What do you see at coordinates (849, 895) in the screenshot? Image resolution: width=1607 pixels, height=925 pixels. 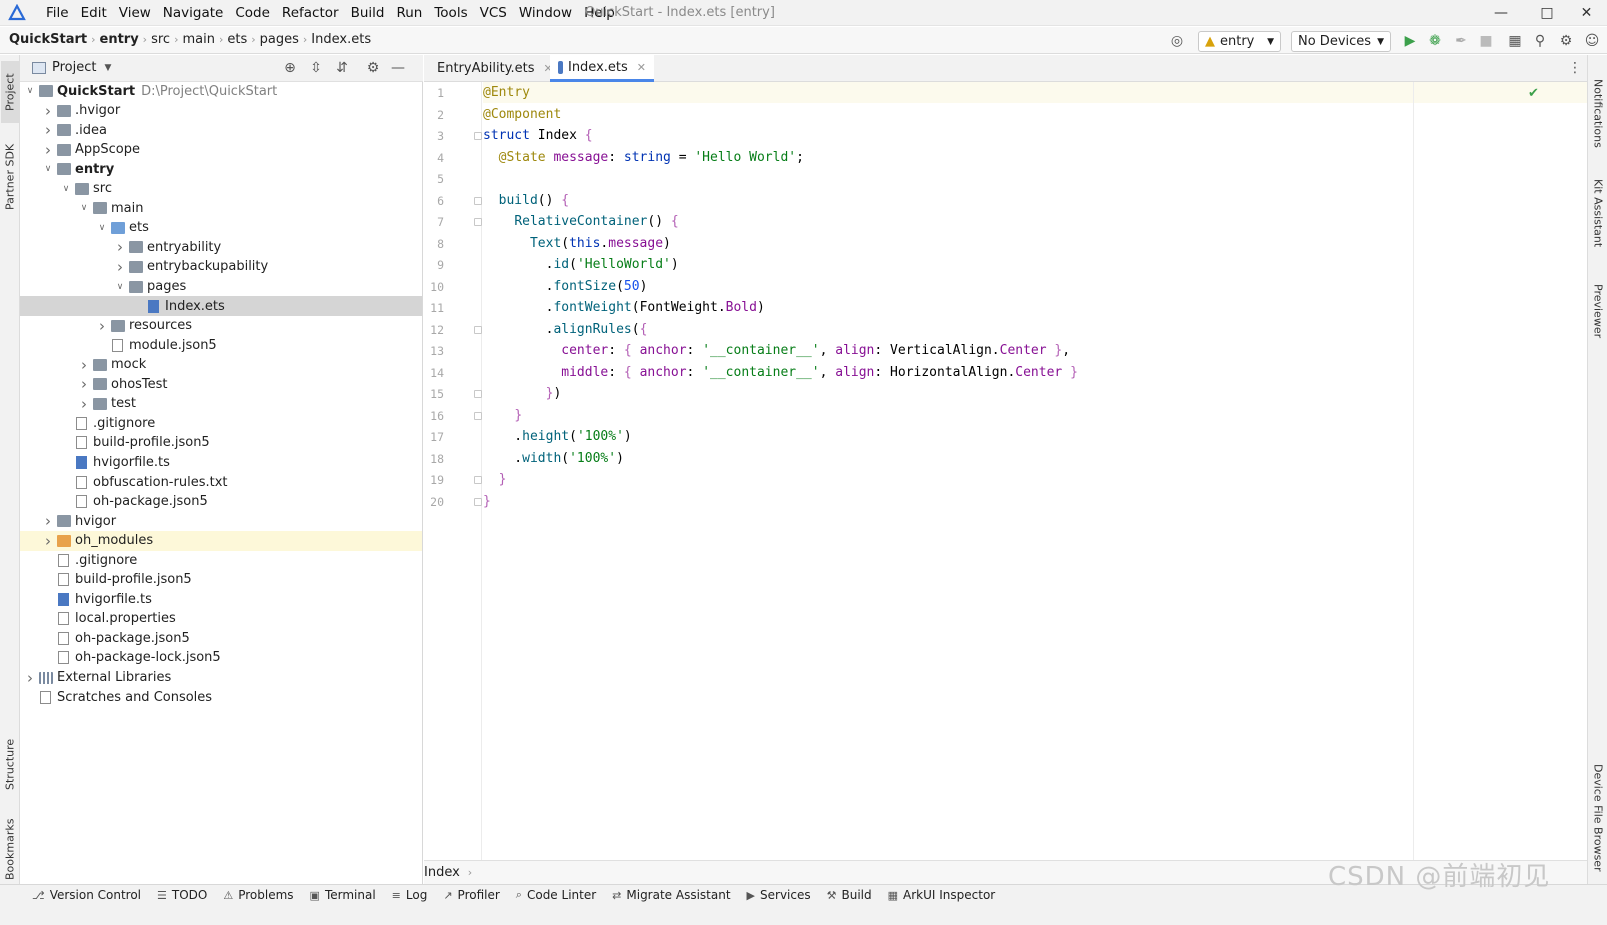 I see `tool-window-build: ⚒ Build` at bounding box center [849, 895].